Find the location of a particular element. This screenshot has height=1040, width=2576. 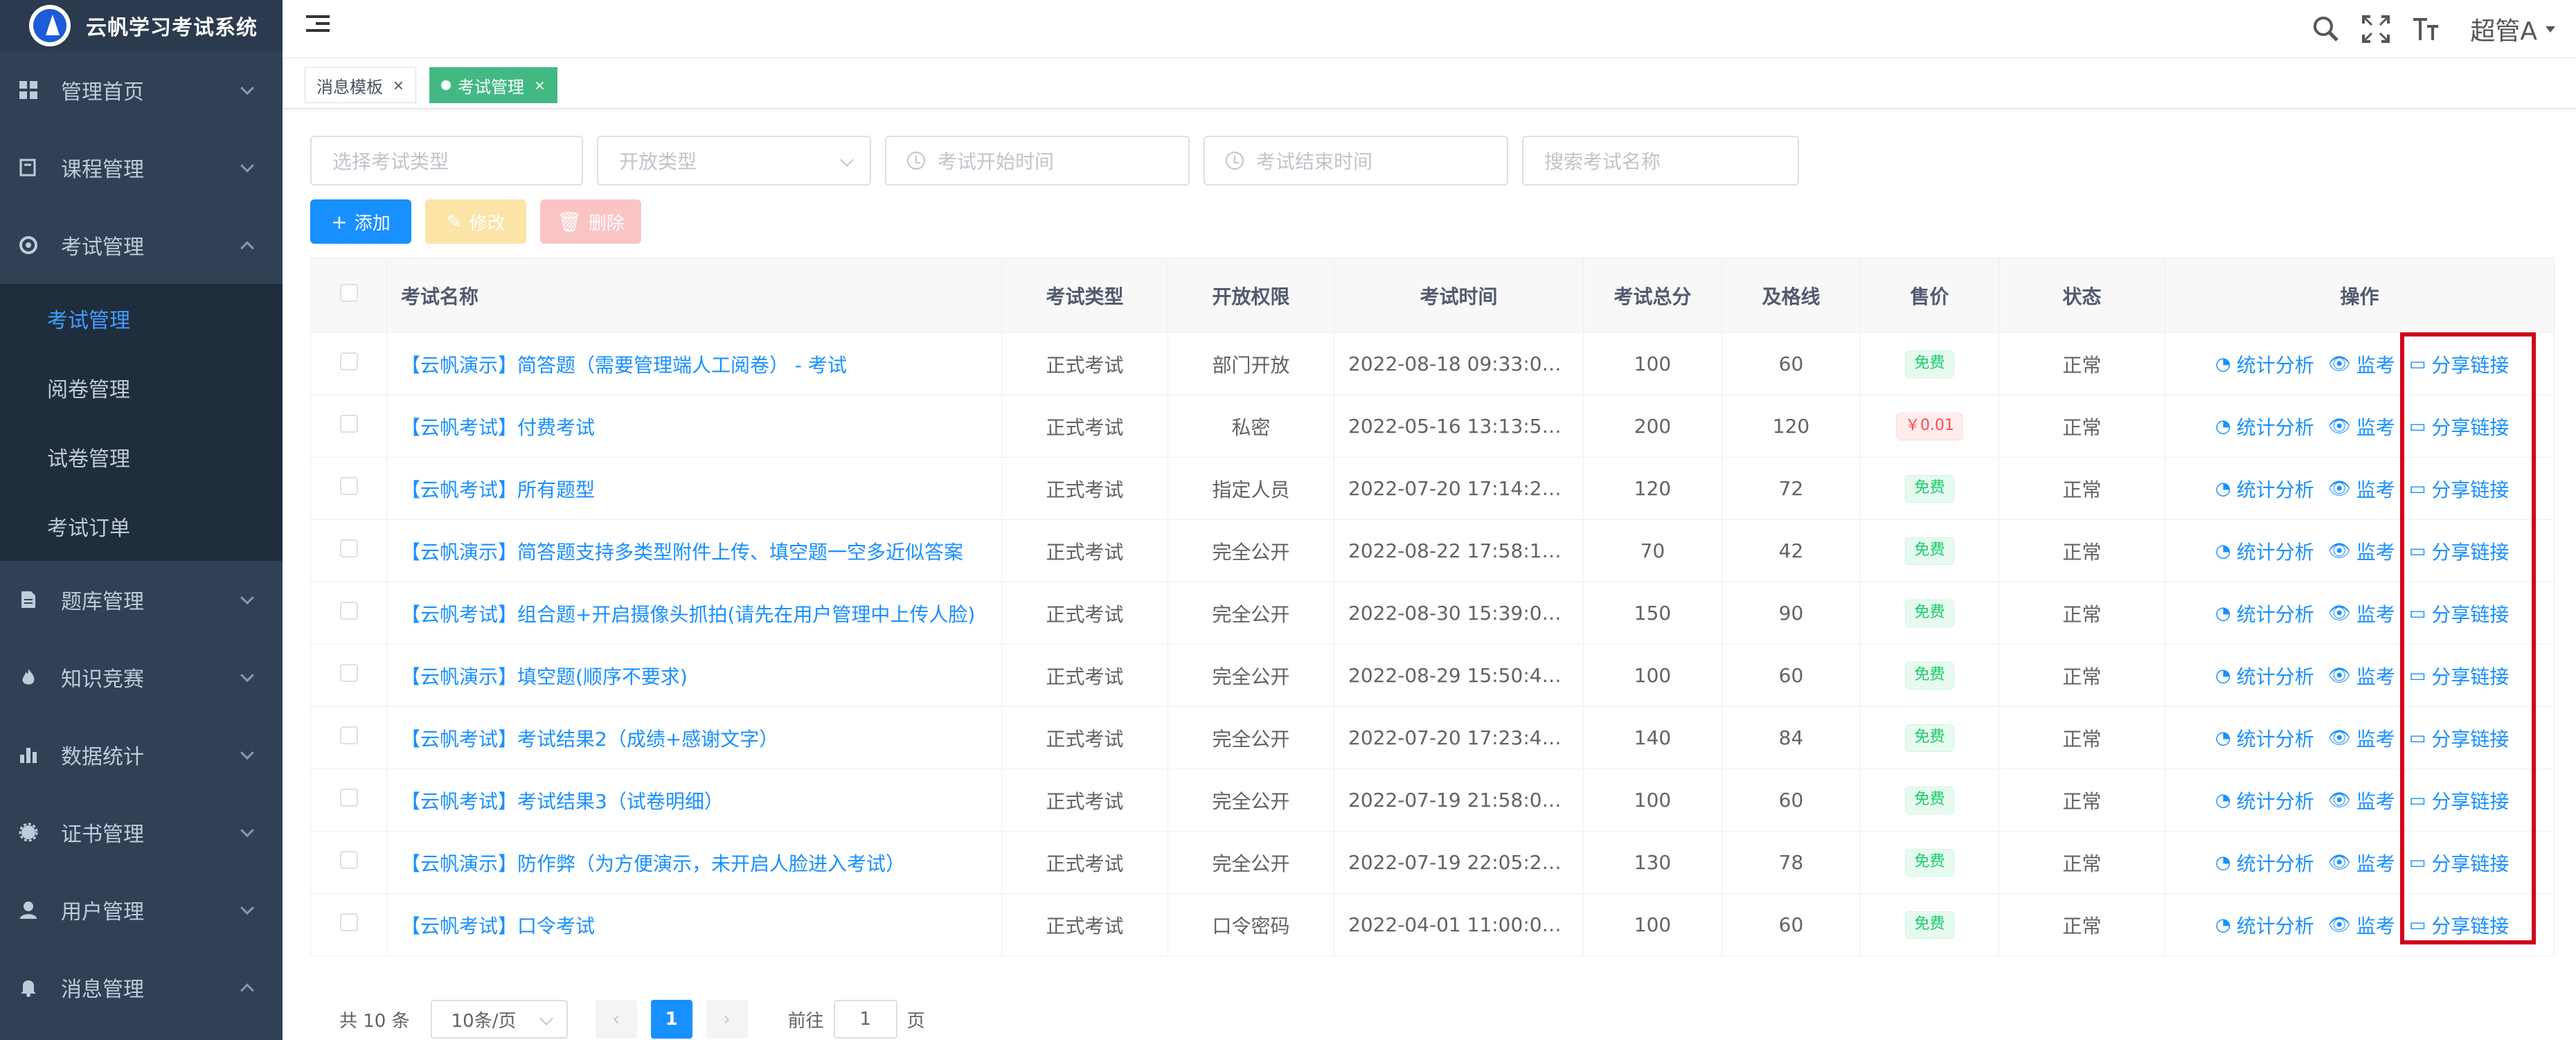

sidebar-subitem-grading: 阅卷管理 is located at coordinates (141, 387).